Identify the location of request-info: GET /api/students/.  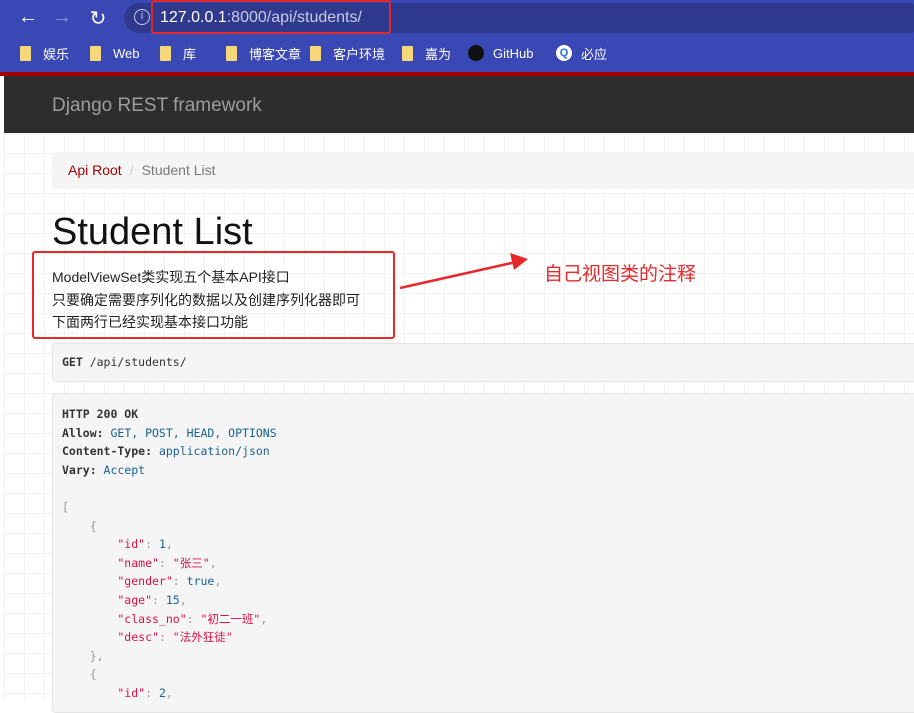
(483, 362).